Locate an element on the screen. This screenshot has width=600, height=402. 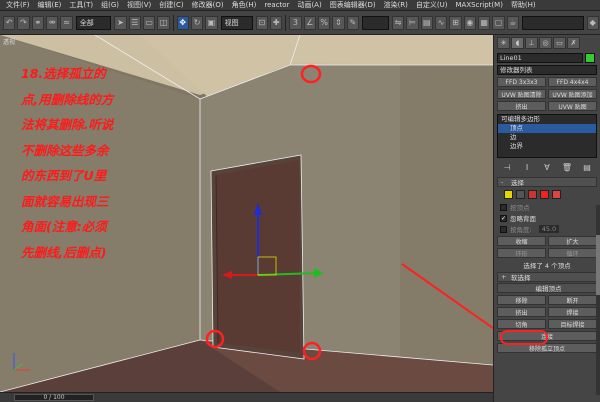
render-preset-dropdown is located at coordinates (553, 22).